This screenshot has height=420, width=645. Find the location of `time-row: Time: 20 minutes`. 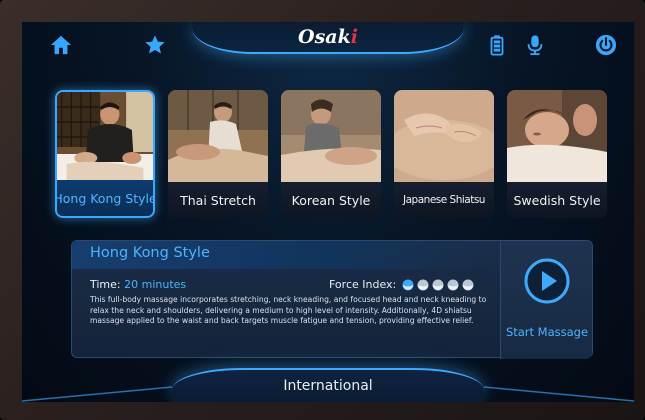

time-row: Time: 20 minutes is located at coordinates (138, 284).